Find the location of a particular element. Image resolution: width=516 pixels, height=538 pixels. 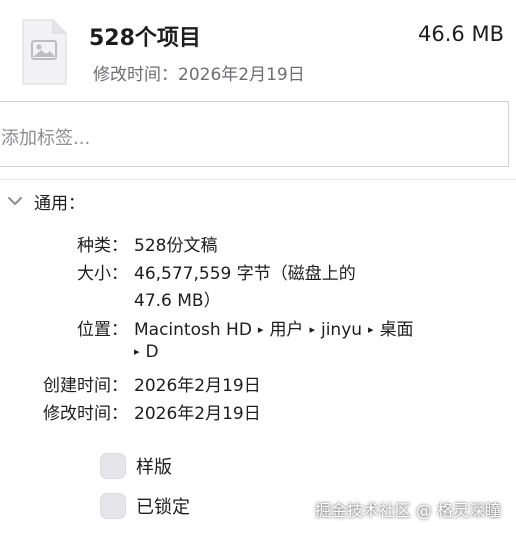

location-path: Macintosh HD ▸ 用户 ▸ jinyu ▸ 桌面 is located at coordinates (274, 327).